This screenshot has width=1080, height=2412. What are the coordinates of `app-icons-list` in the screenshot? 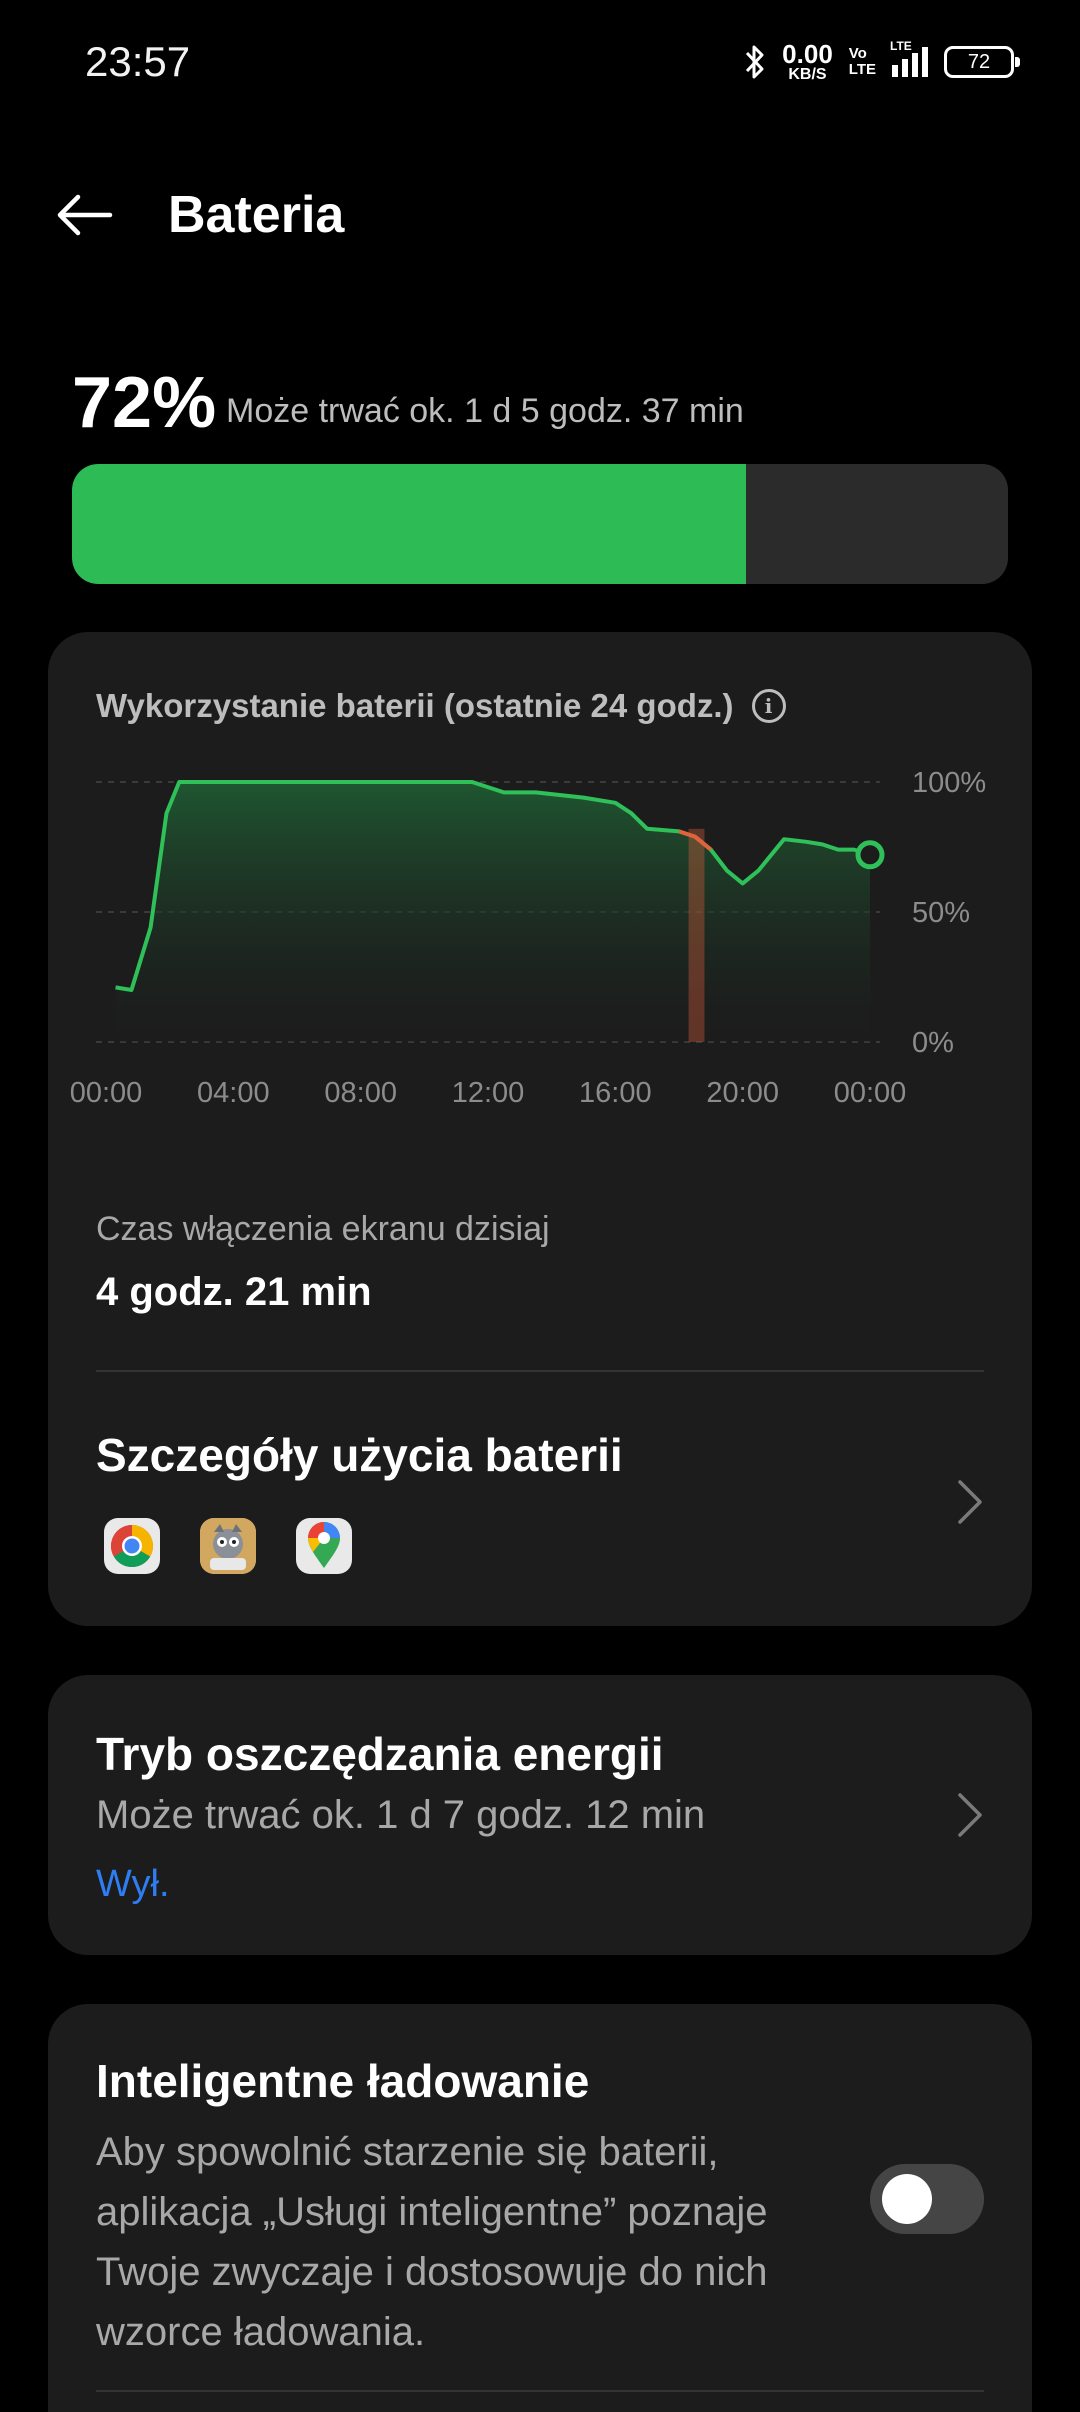 It's located at (228, 1546).